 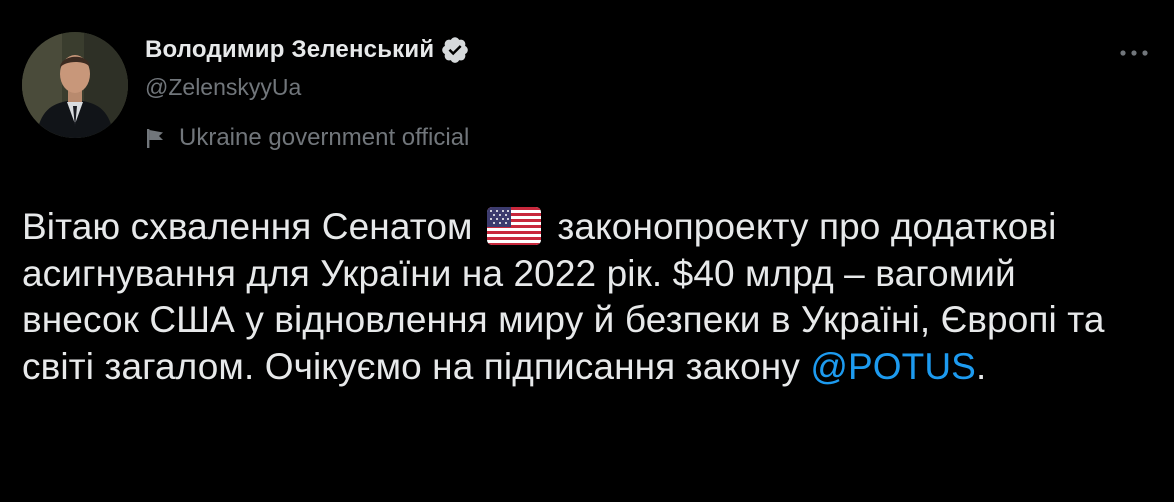 I want to click on tweet-text-end: ., so click(x=981, y=366).